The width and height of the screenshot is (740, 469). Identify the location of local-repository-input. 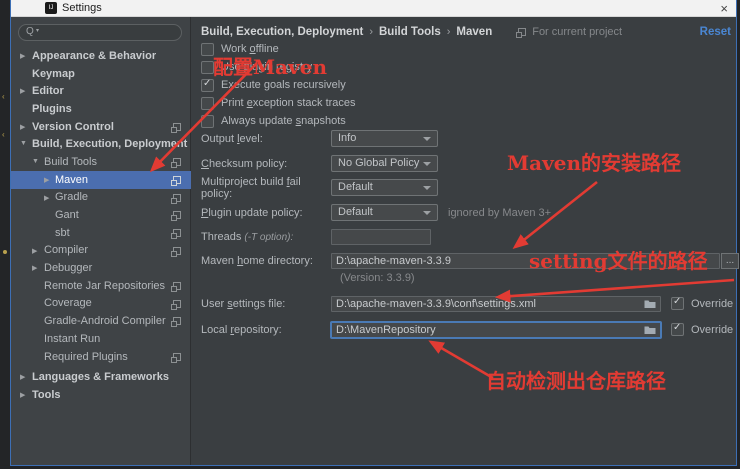
(496, 329).